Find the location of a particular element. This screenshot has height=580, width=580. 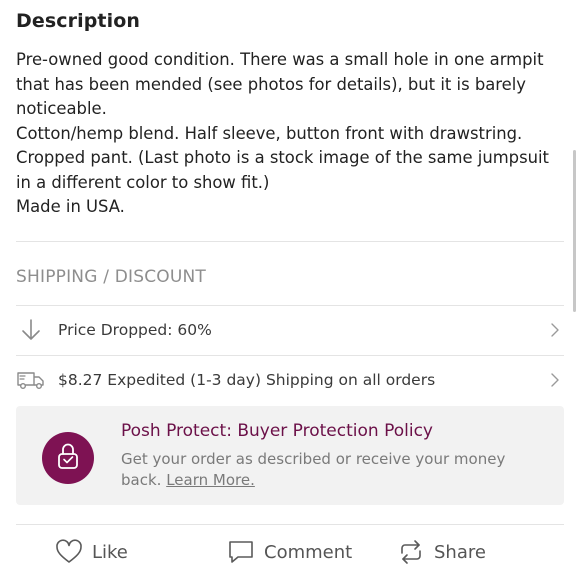

lock-badge is located at coordinates (68, 458).